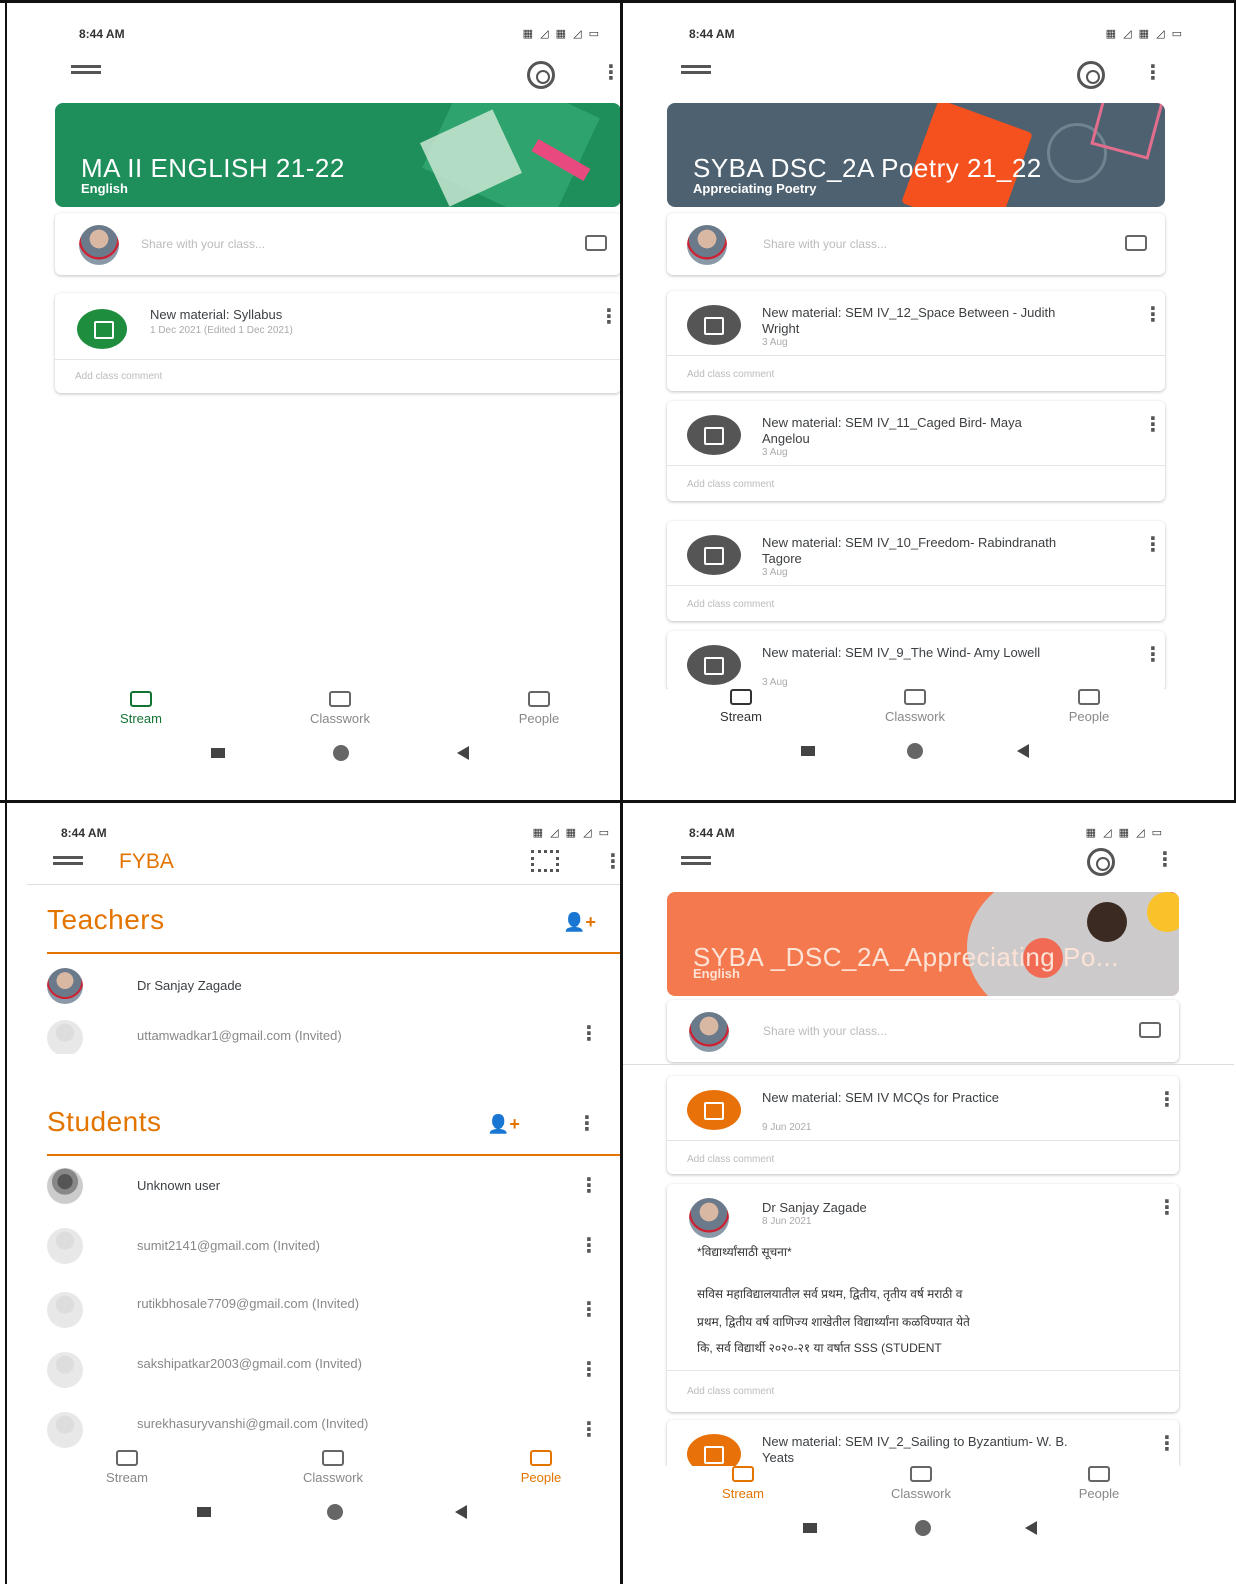 The image size is (1236, 1584). Describe the element at coordinates (545, 861) in the screenshot. I see `grid-view-icon` at that location.